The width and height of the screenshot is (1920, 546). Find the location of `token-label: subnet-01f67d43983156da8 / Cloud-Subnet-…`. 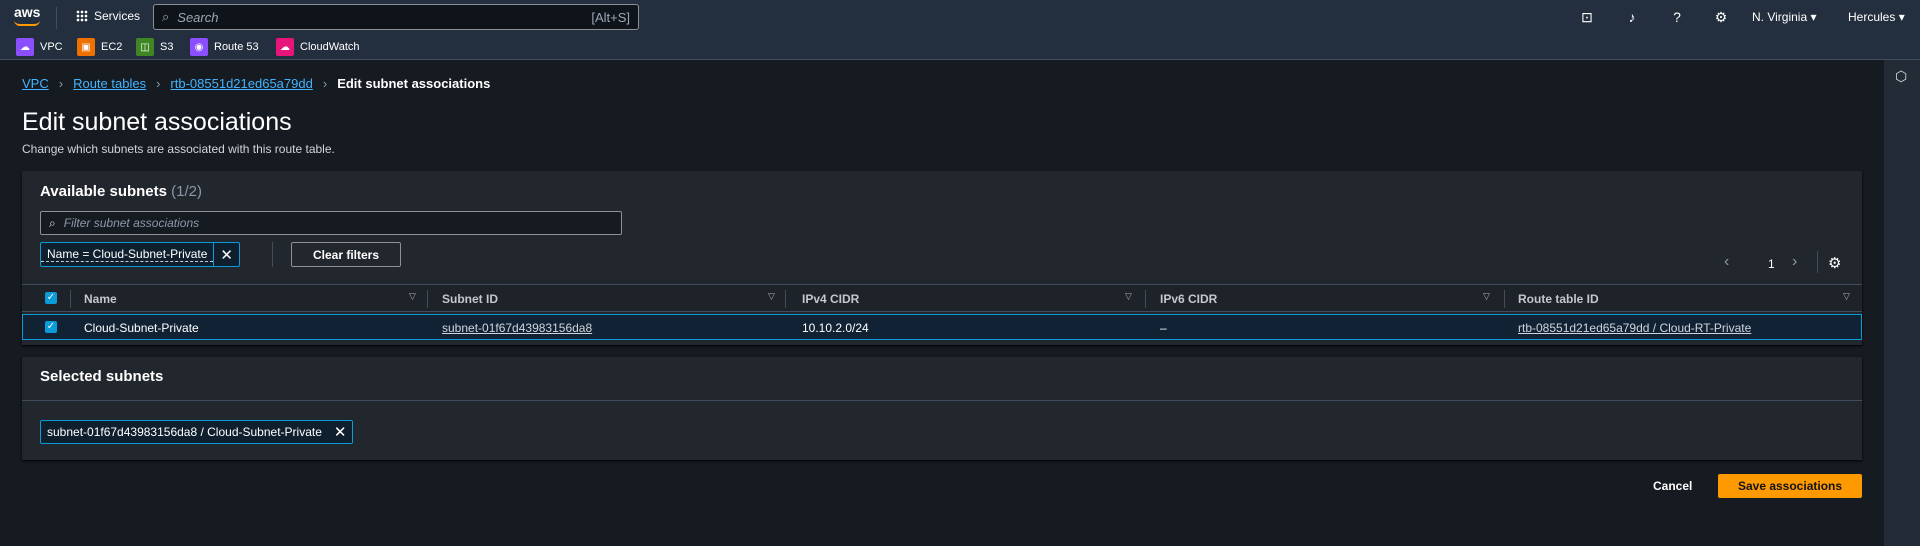

token-label: subnet-01f67d43983156da8 / Cloud-Subnet-… is located at coordinates (184, 432).